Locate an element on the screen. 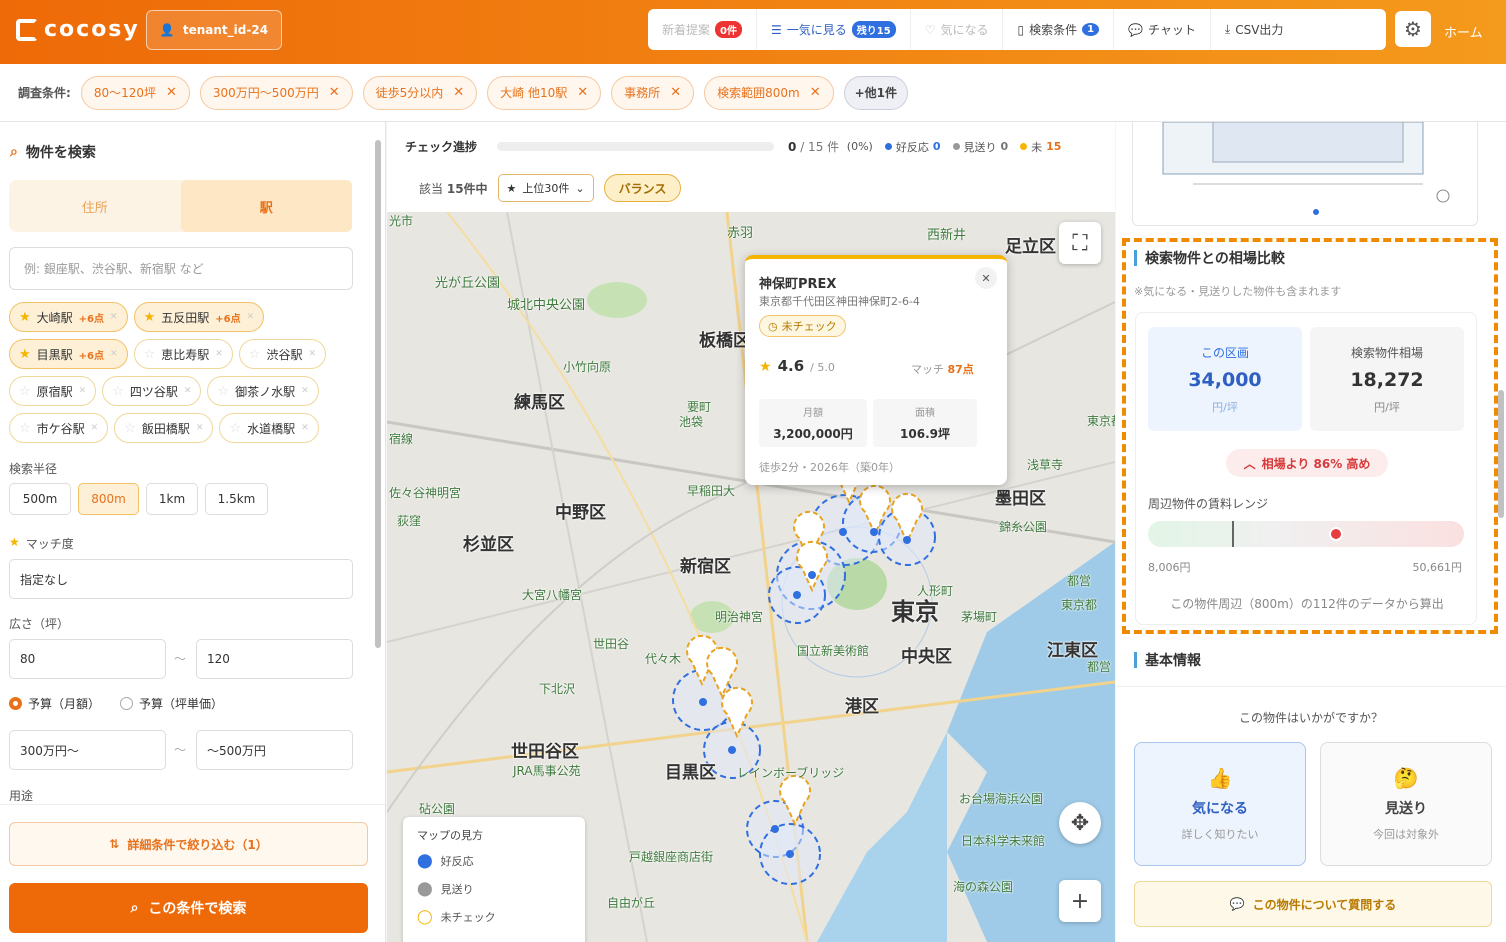  radius-1-5km: 1.5km is located at coordinates (236, 499).